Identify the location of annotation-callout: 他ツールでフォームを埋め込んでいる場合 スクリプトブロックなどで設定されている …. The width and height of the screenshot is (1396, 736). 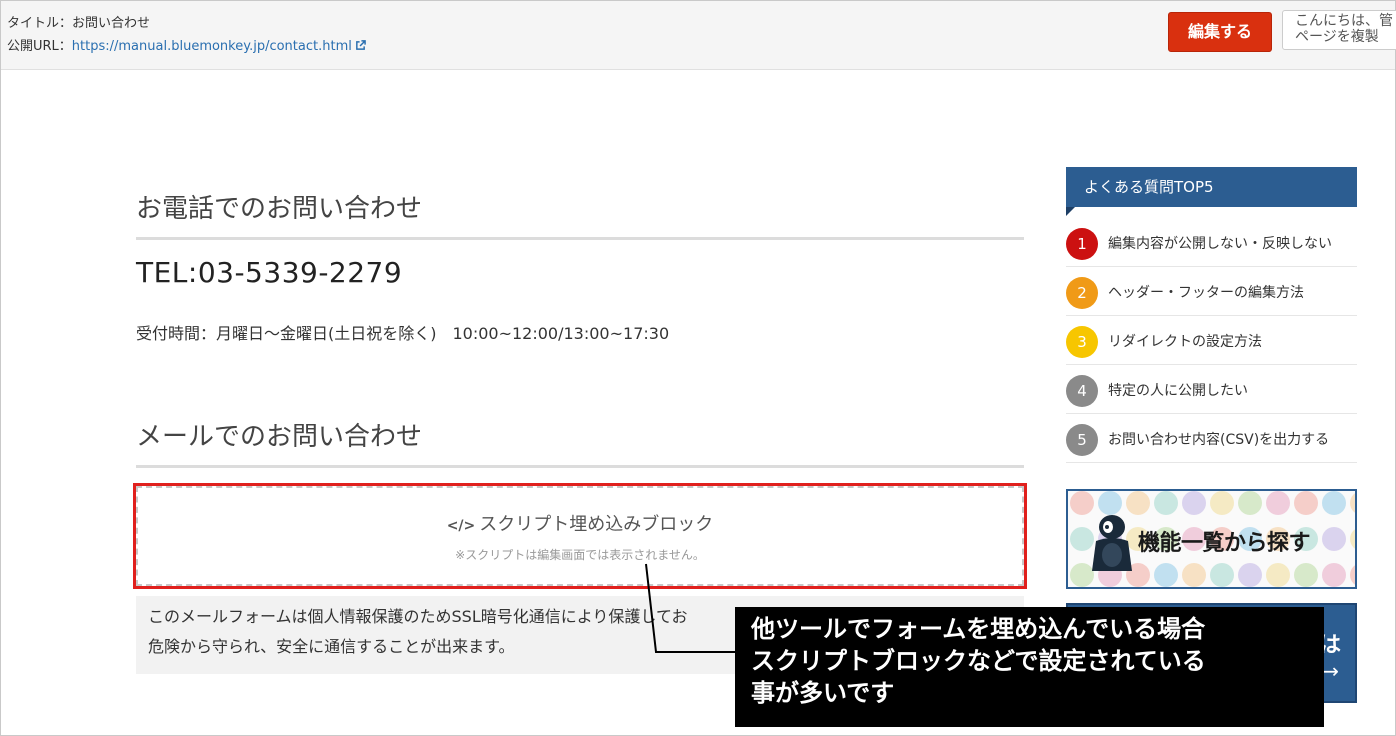
(1029, 667).